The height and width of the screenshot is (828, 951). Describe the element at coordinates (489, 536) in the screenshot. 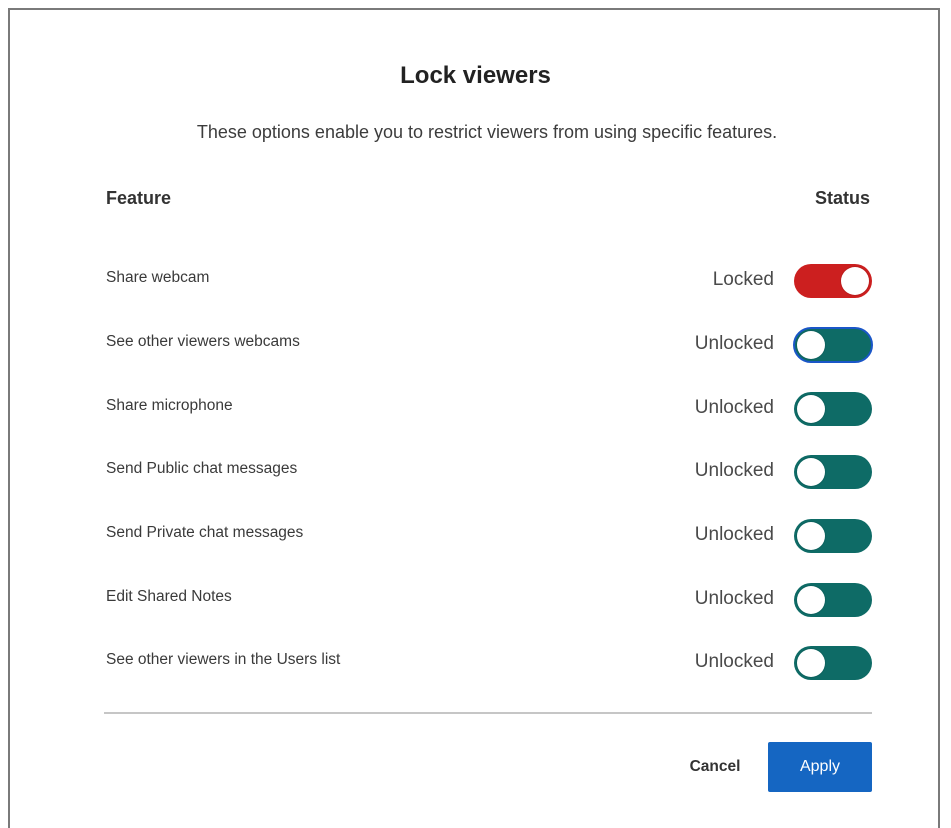

I see `feature-row-private-chat: Send Private chat messages Unlocked` at that location.